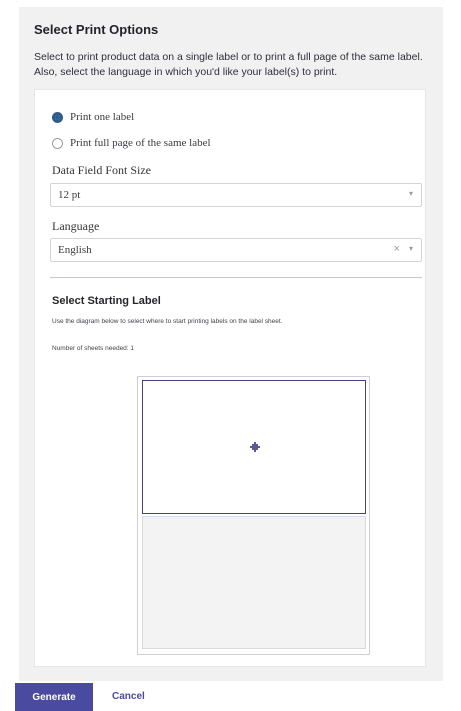 The image size is (461, 711). Describe the element at coordinates (140, 143) in the screenshot. I see `print-full-page-label: Print full page of the same label` at that location.